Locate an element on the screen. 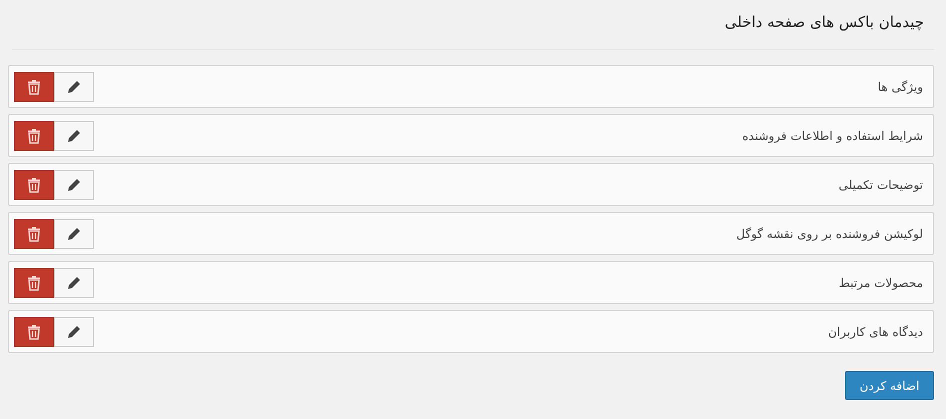 This screenshot has height=419, width=946. box-label: ویژگی ها is located at coordinates (900, 87).